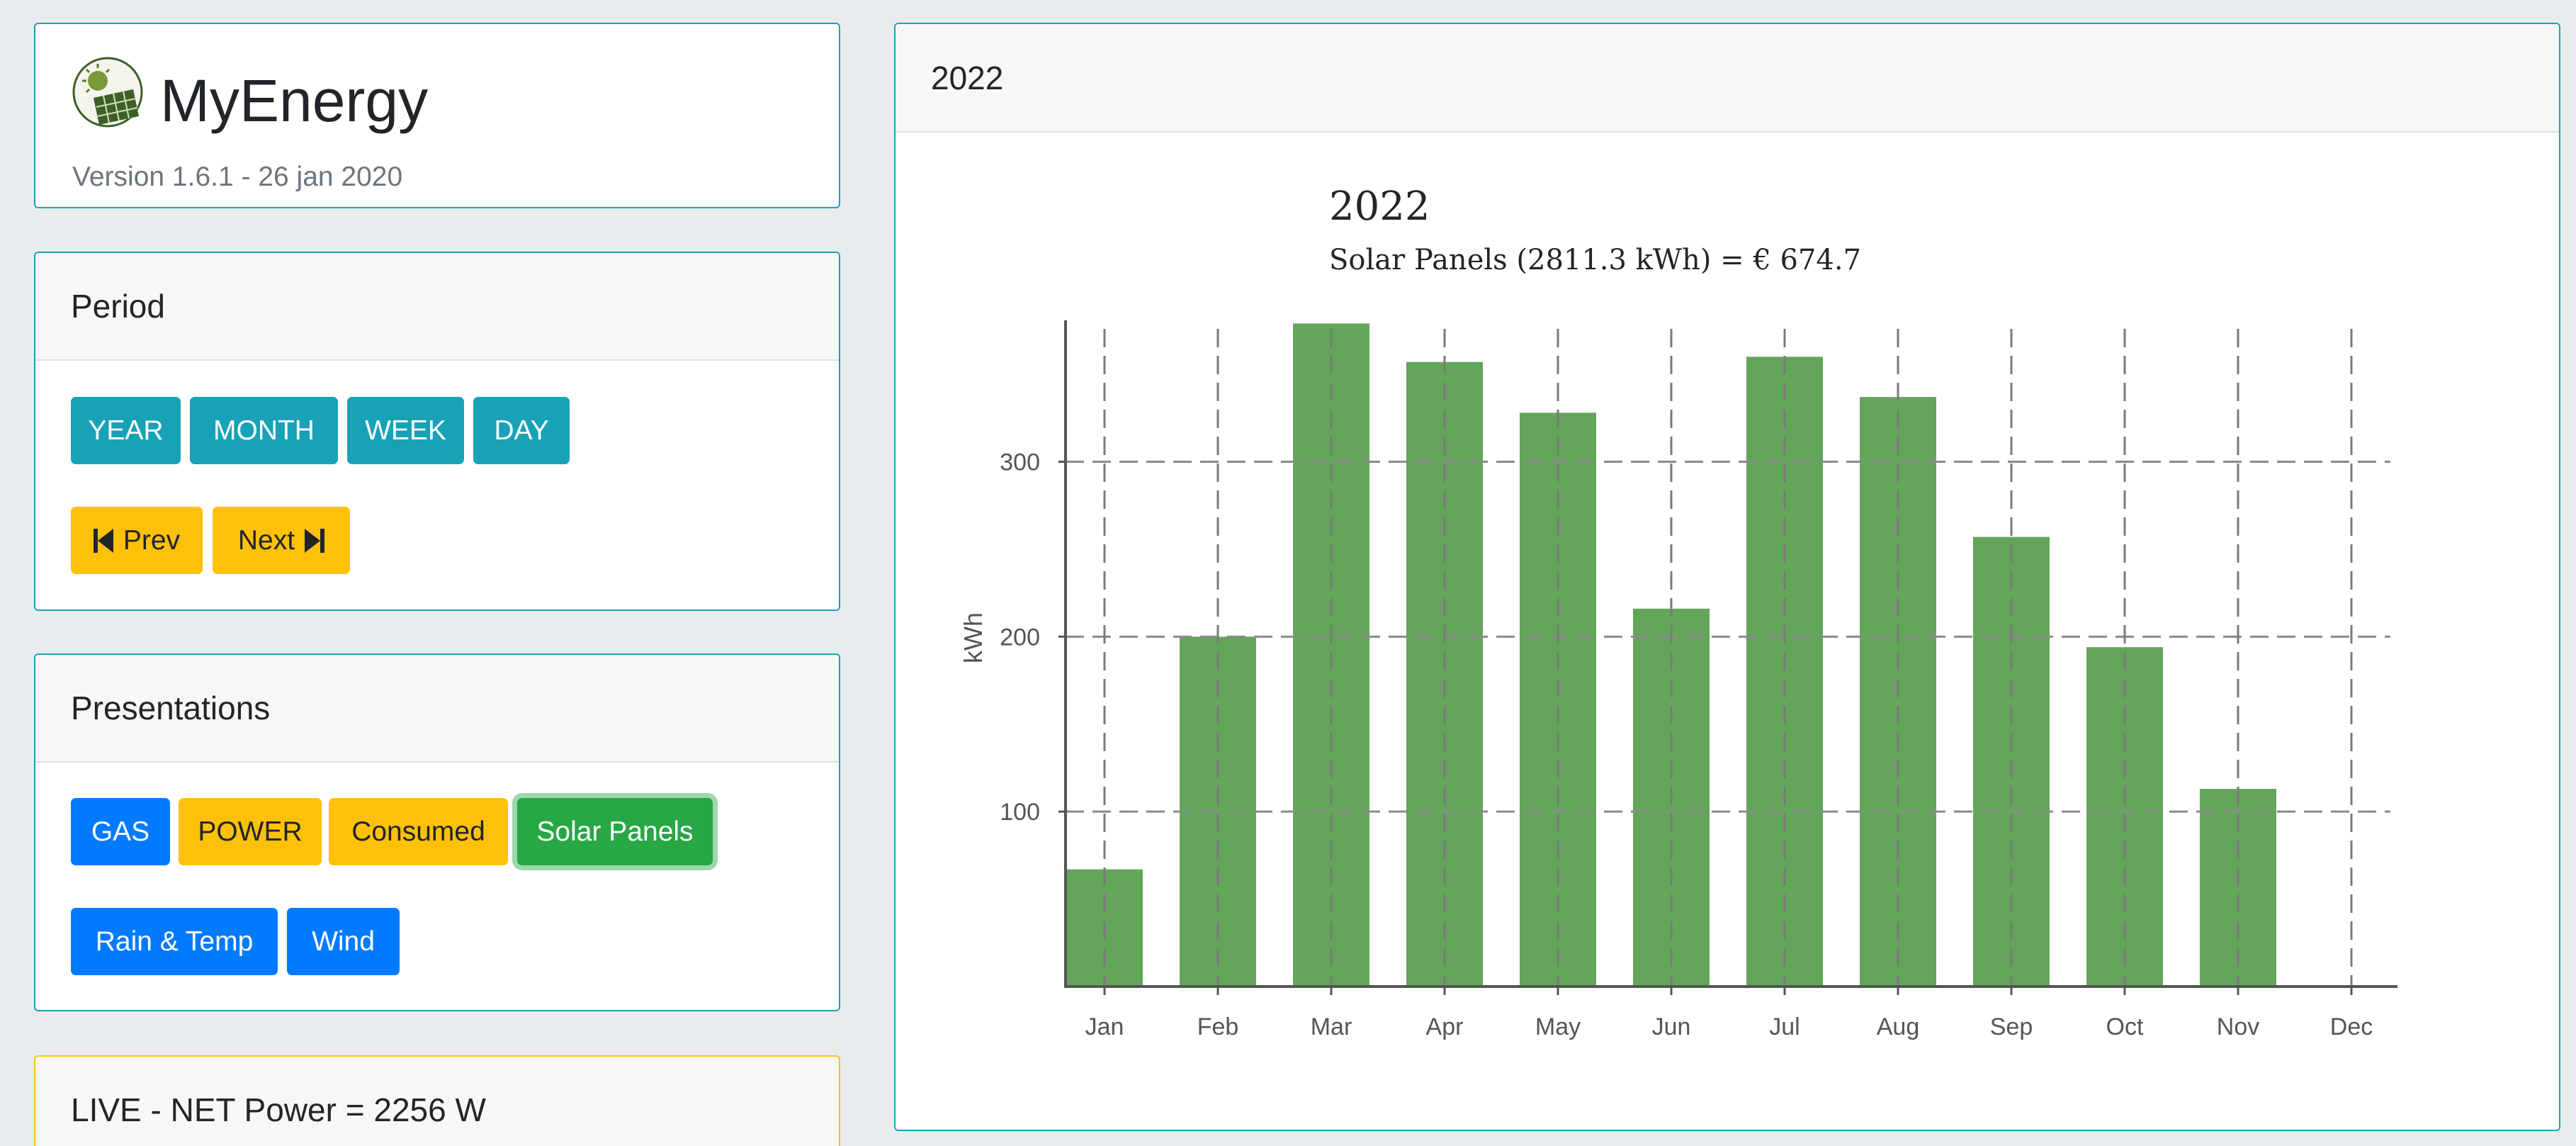 The width and height of the screenshot is (2576, 1146). I want to click on brand-card: MyEnergy Version 1.6.1 - 26 jan 2020, so click(437, 115).